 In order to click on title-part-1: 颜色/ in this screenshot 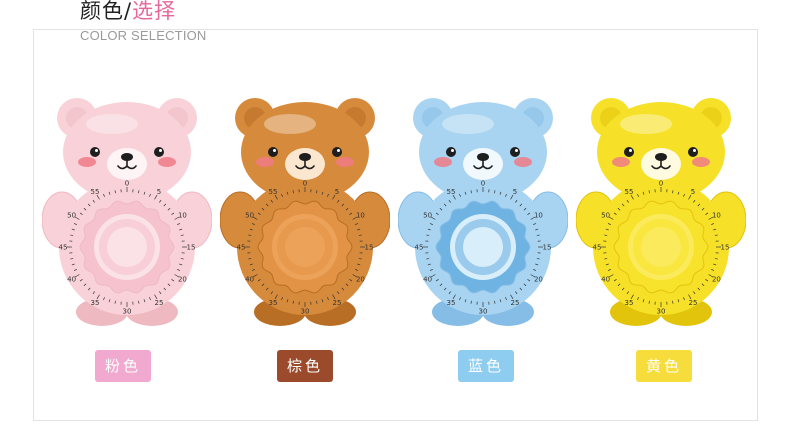, I will do `click(106, 11)`.